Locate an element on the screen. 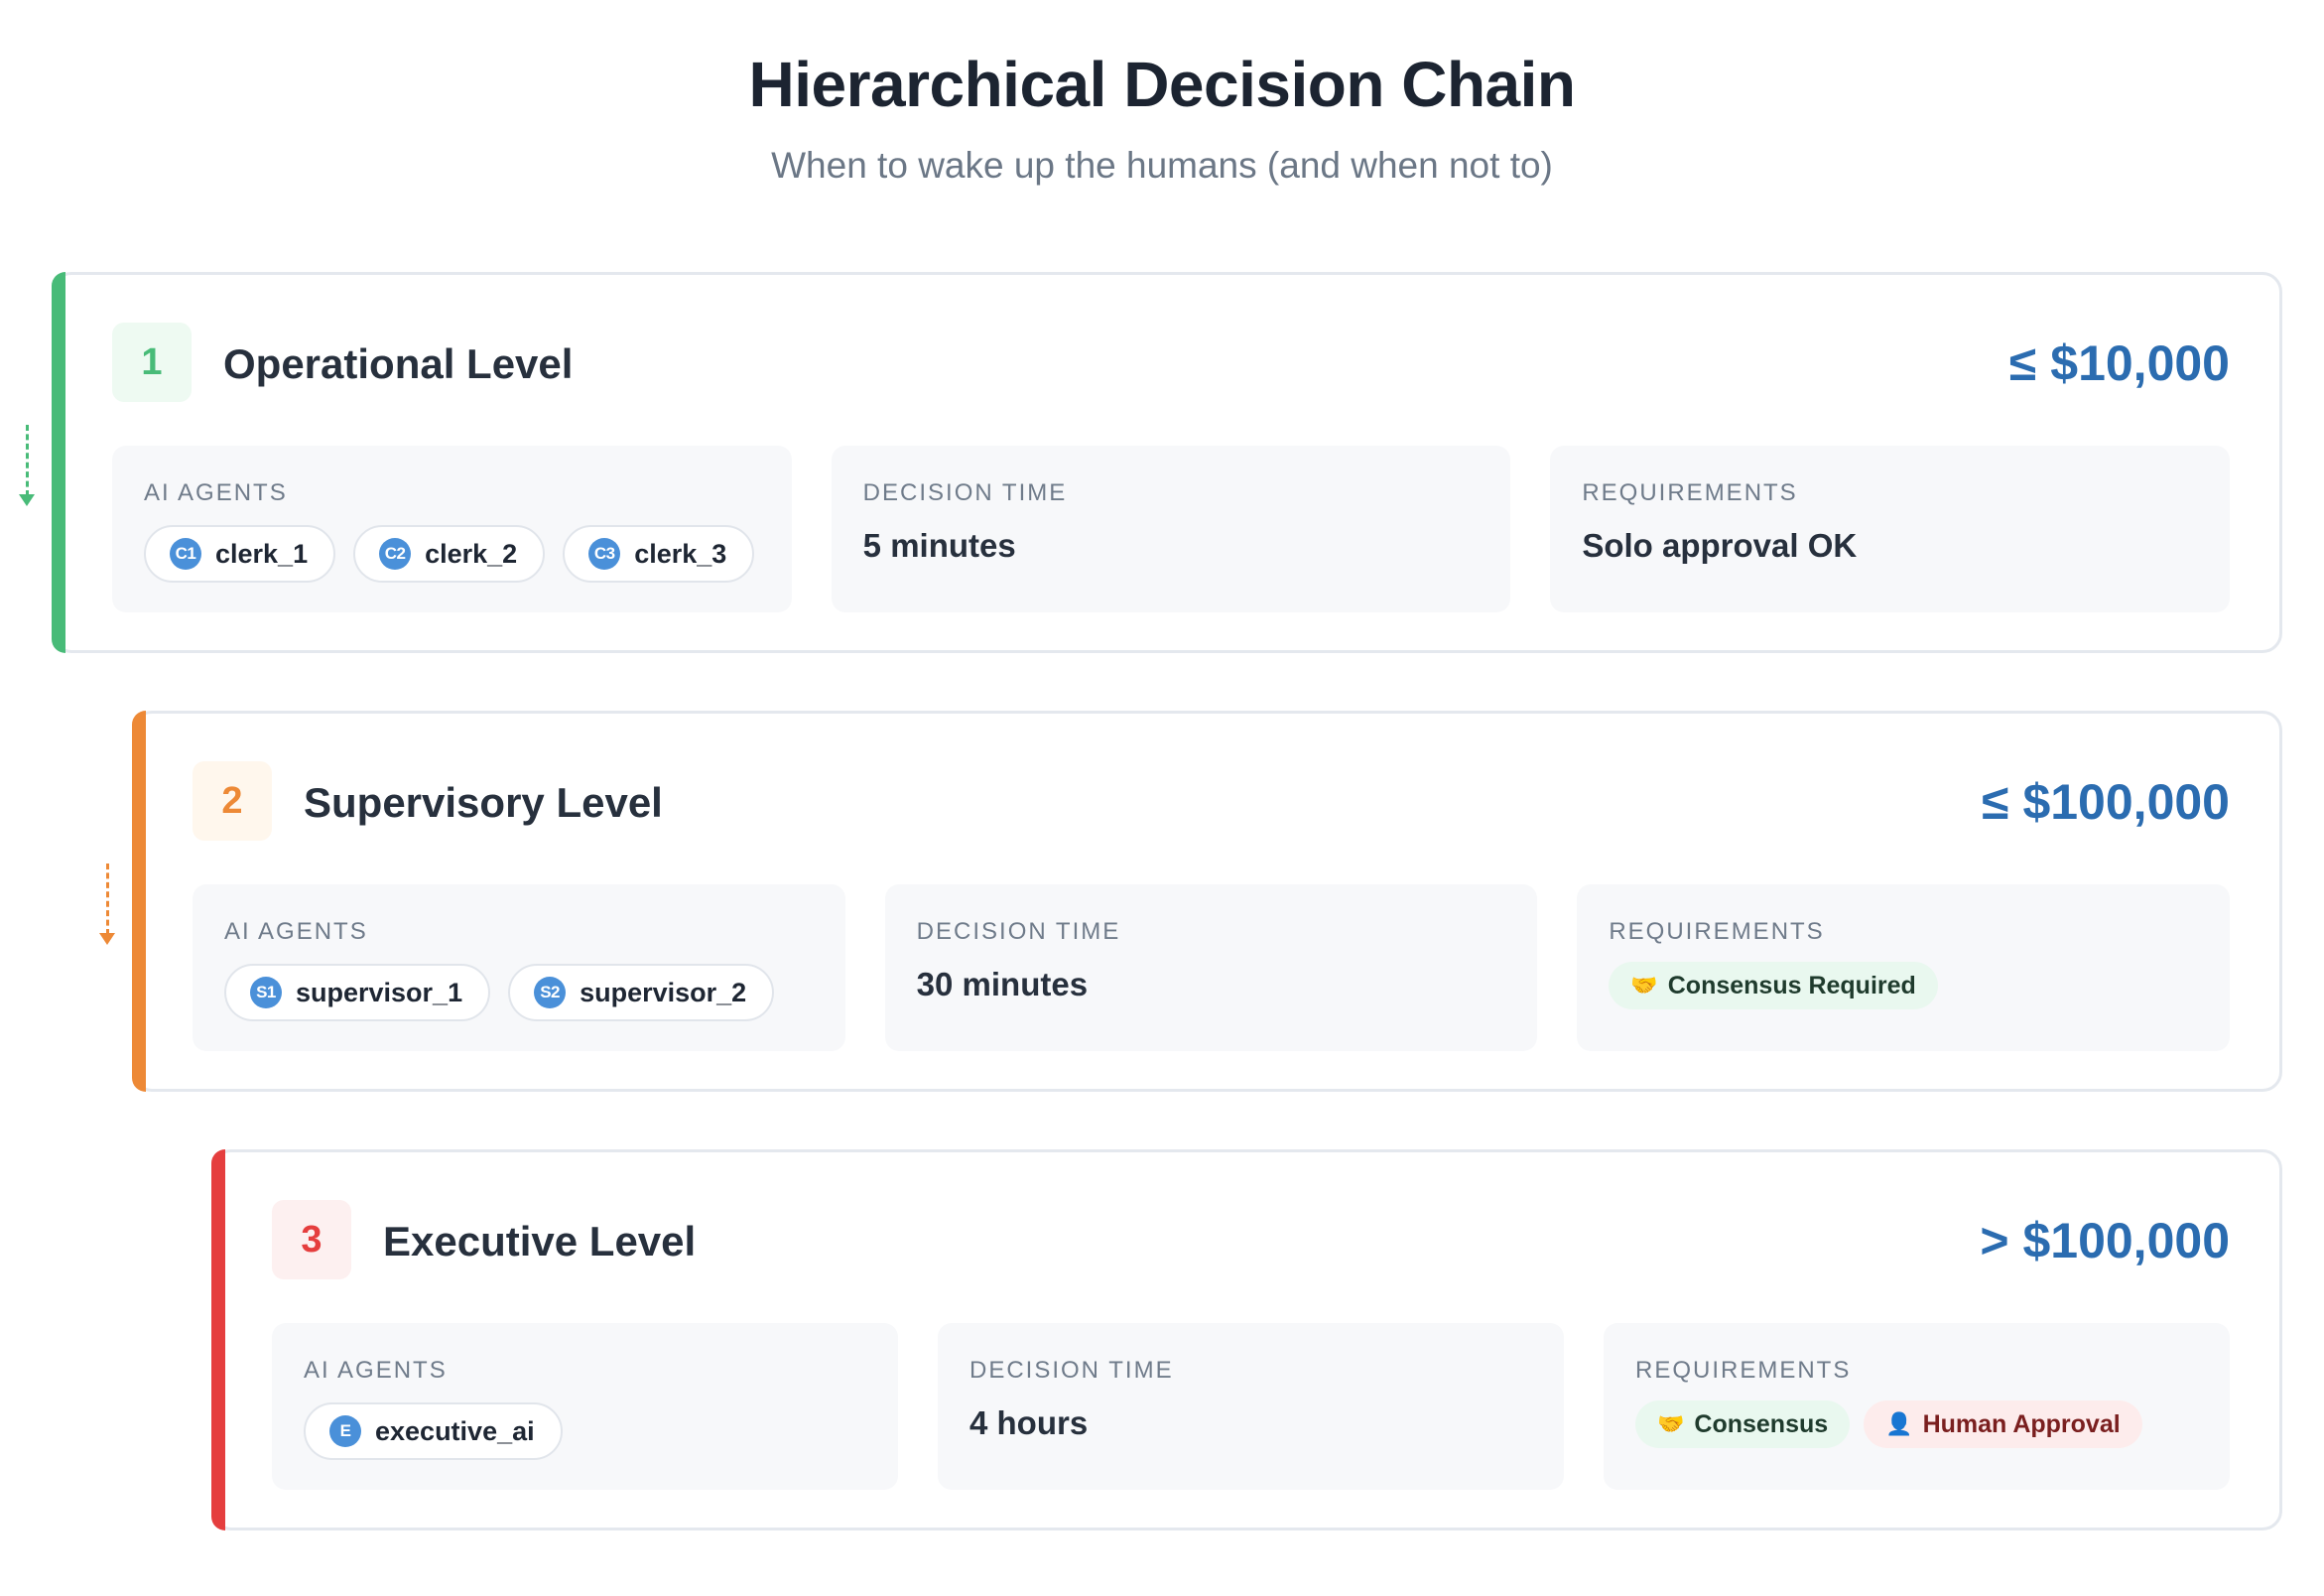 Image resolution: width=2324 pixels, height=1596 pixels. level-name: Executive Level is located at coordinates (540, 1241).